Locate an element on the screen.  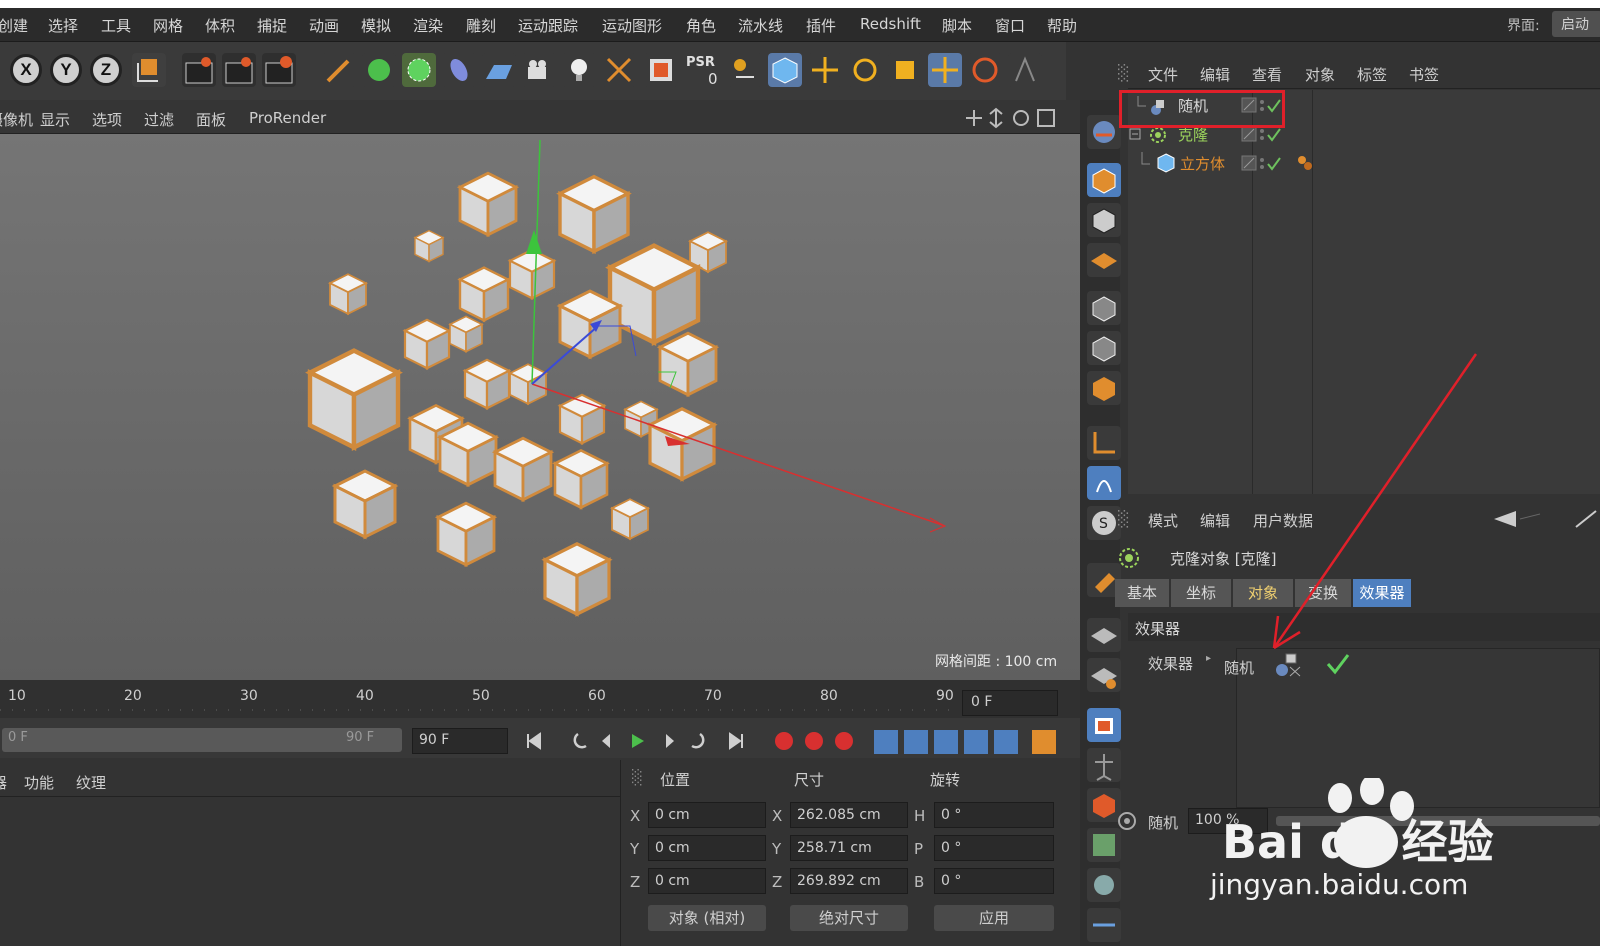
frame-range-slider is located at coordinates (202, 740).